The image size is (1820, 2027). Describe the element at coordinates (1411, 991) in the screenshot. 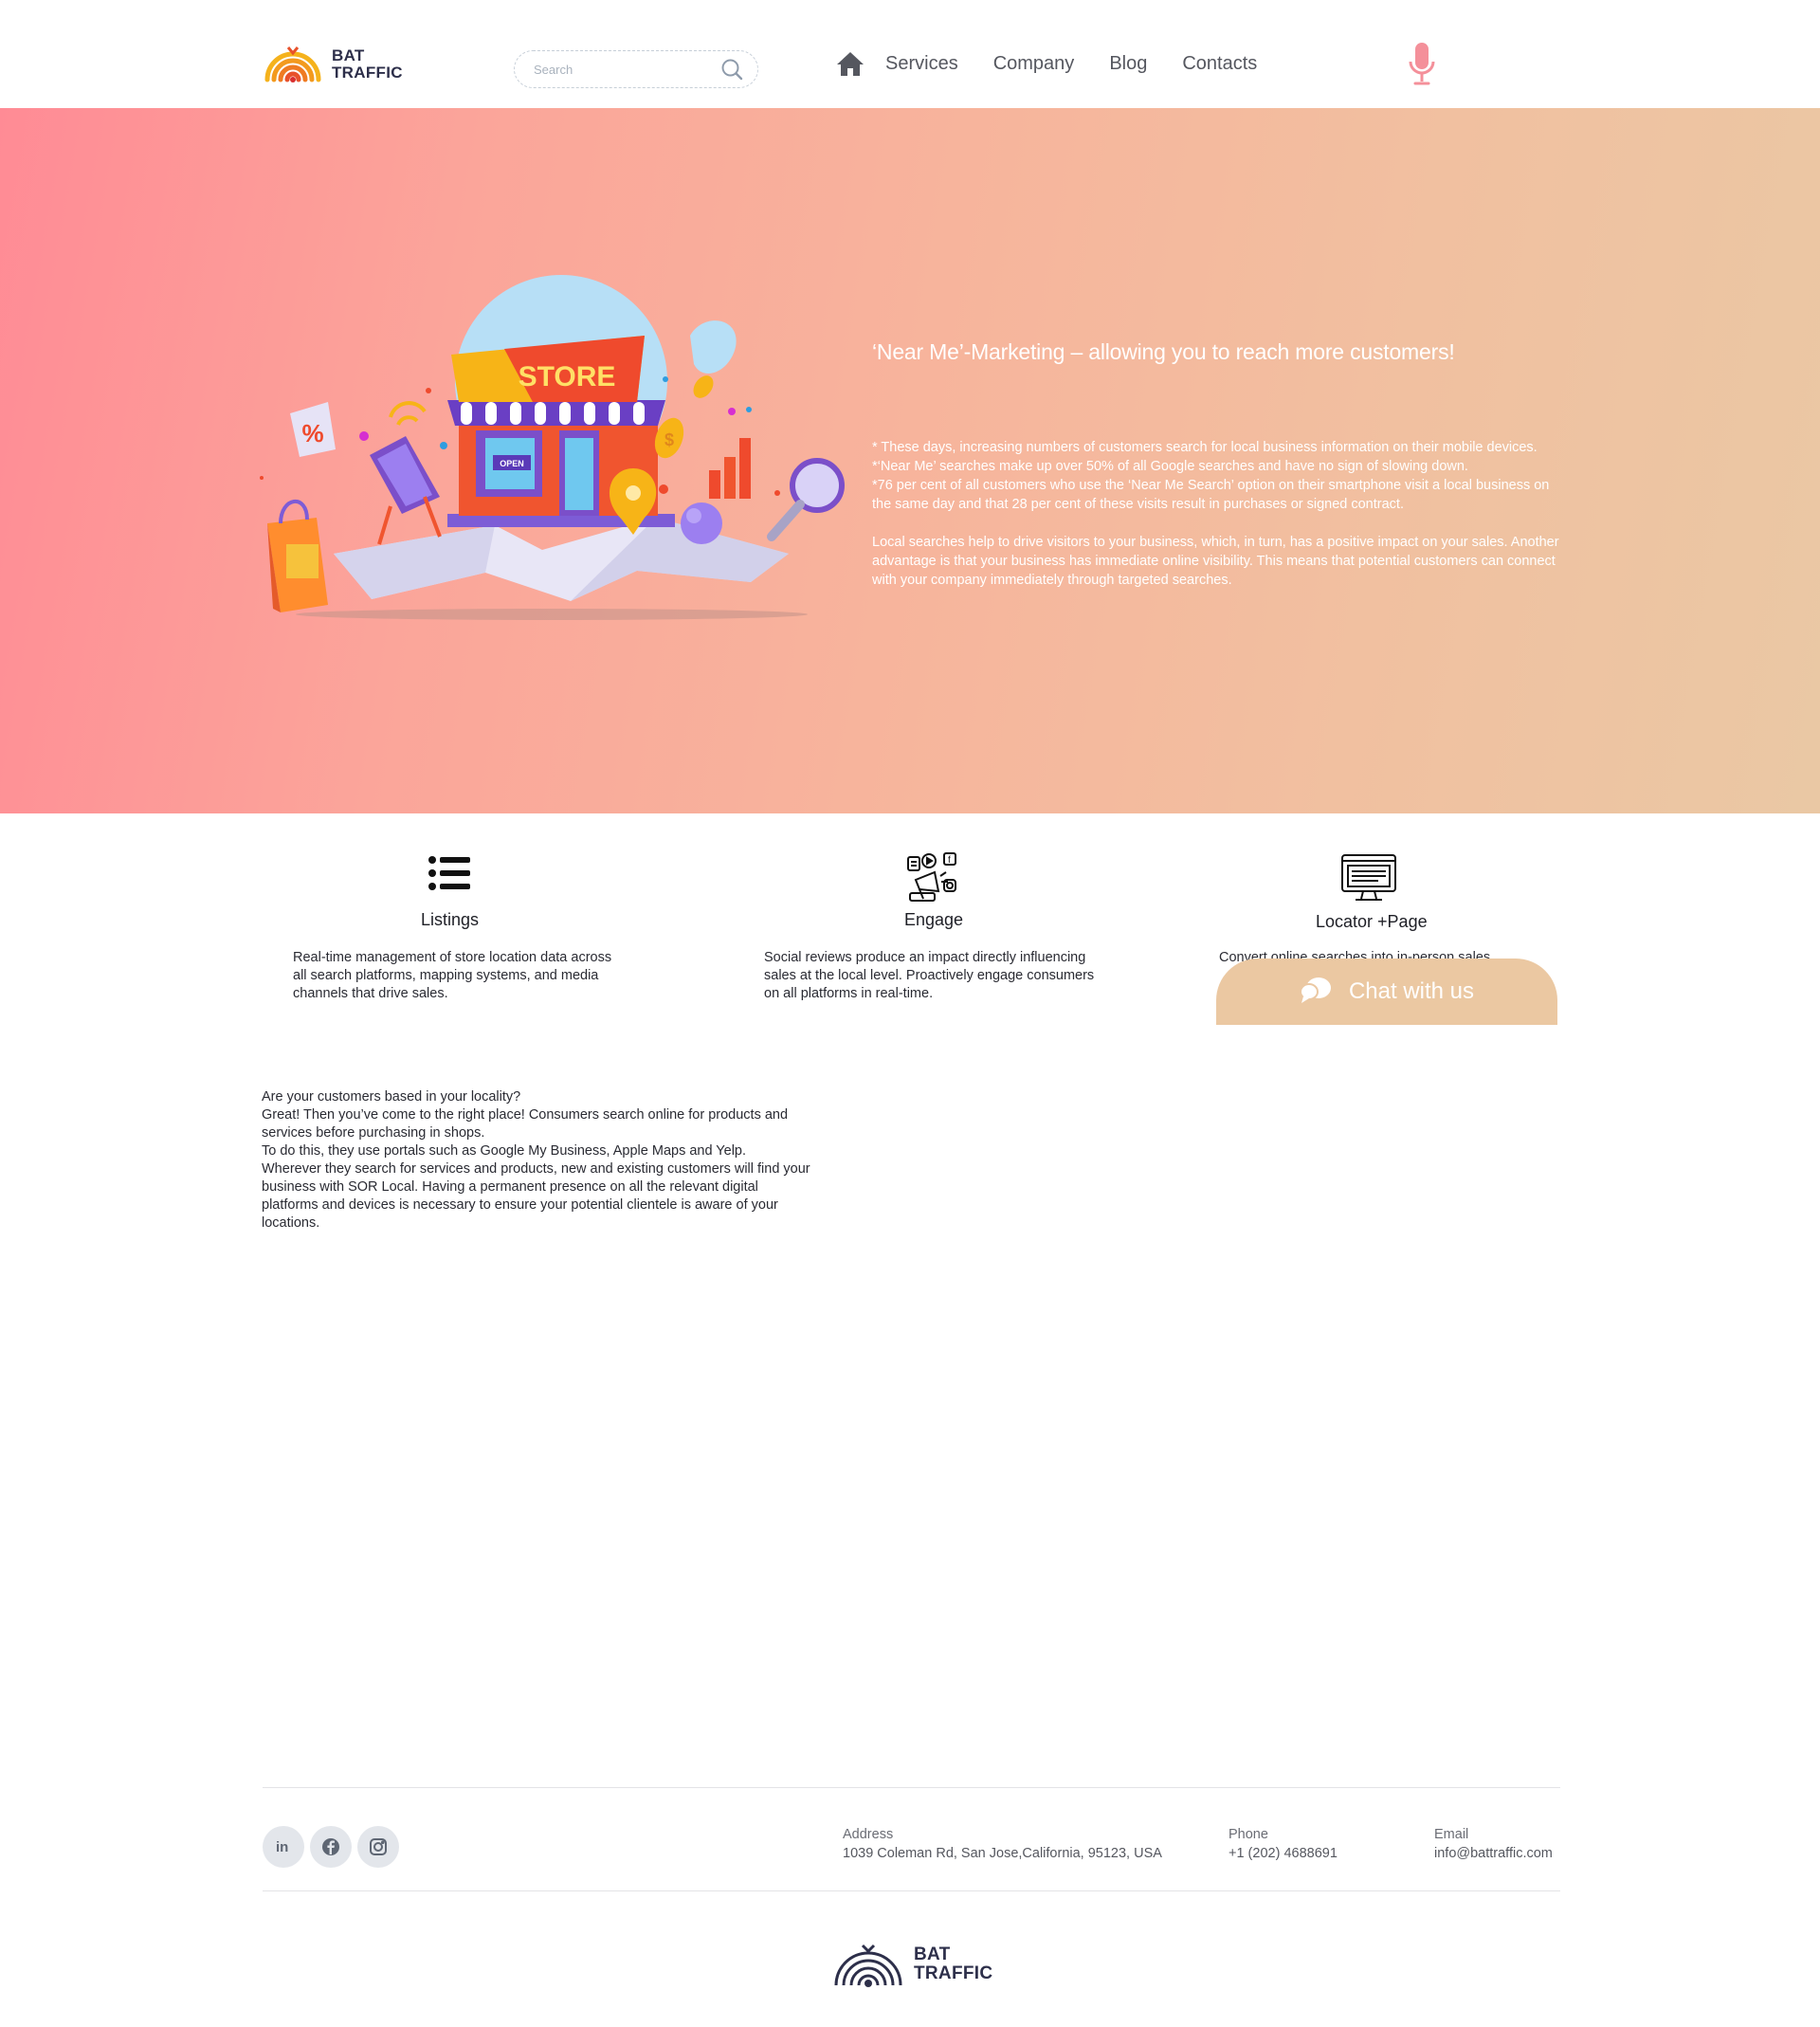

I see `chat-label: Chat with us` at that location.